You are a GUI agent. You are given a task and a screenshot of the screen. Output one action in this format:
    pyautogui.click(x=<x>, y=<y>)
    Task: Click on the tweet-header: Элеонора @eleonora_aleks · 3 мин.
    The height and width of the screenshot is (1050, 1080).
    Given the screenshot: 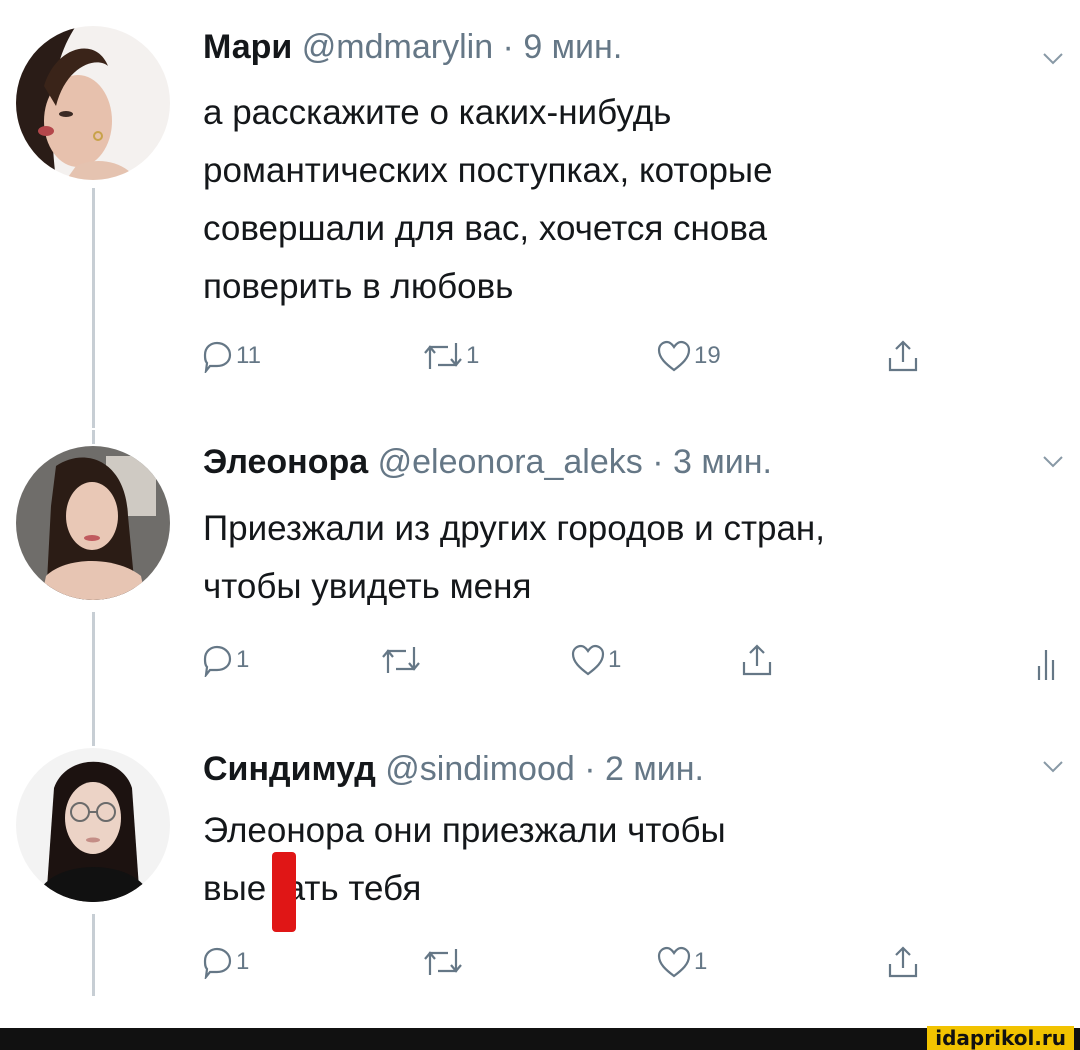 What is the action you would take?
    pyautogui.click(x=487, y=462)
    